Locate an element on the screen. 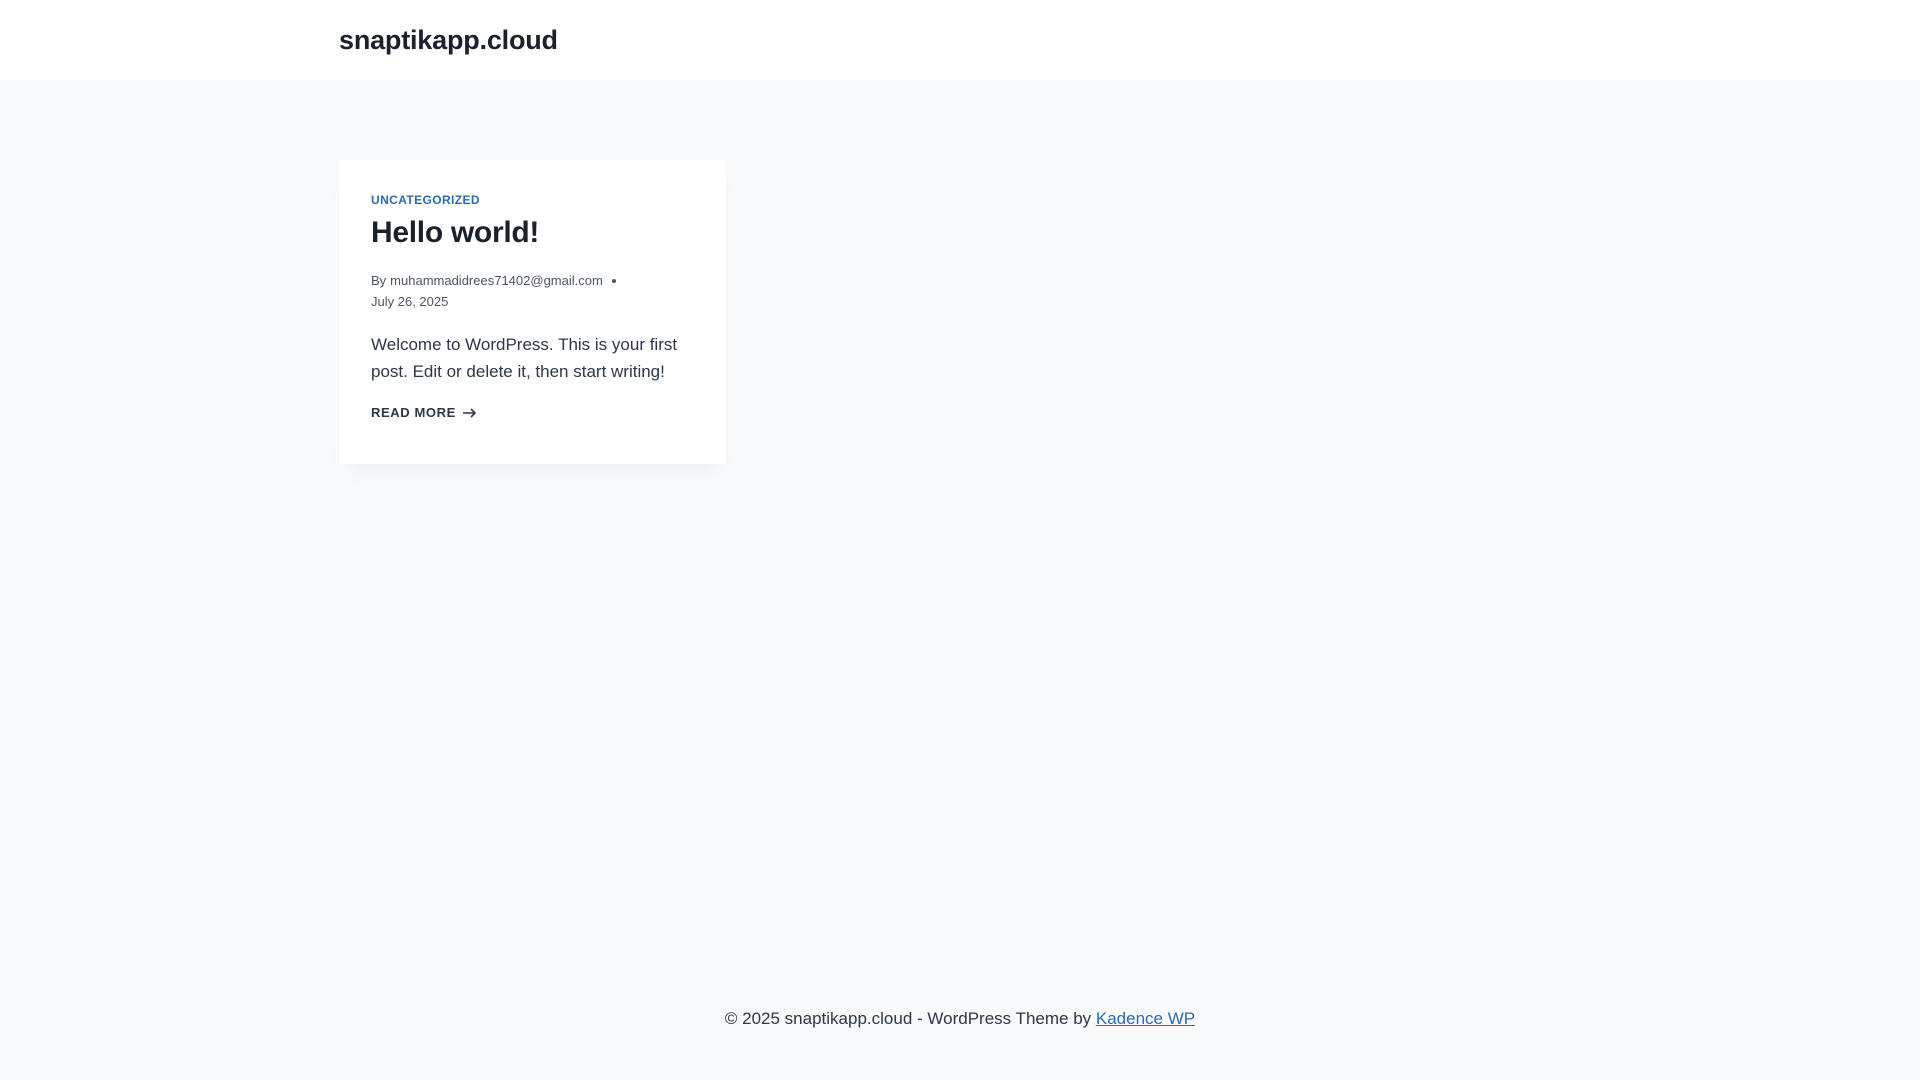 Image resolution: width=1920 pixels, height=1080 pixels. read-more-link: READ MORE is located at coordinates (424, 412).